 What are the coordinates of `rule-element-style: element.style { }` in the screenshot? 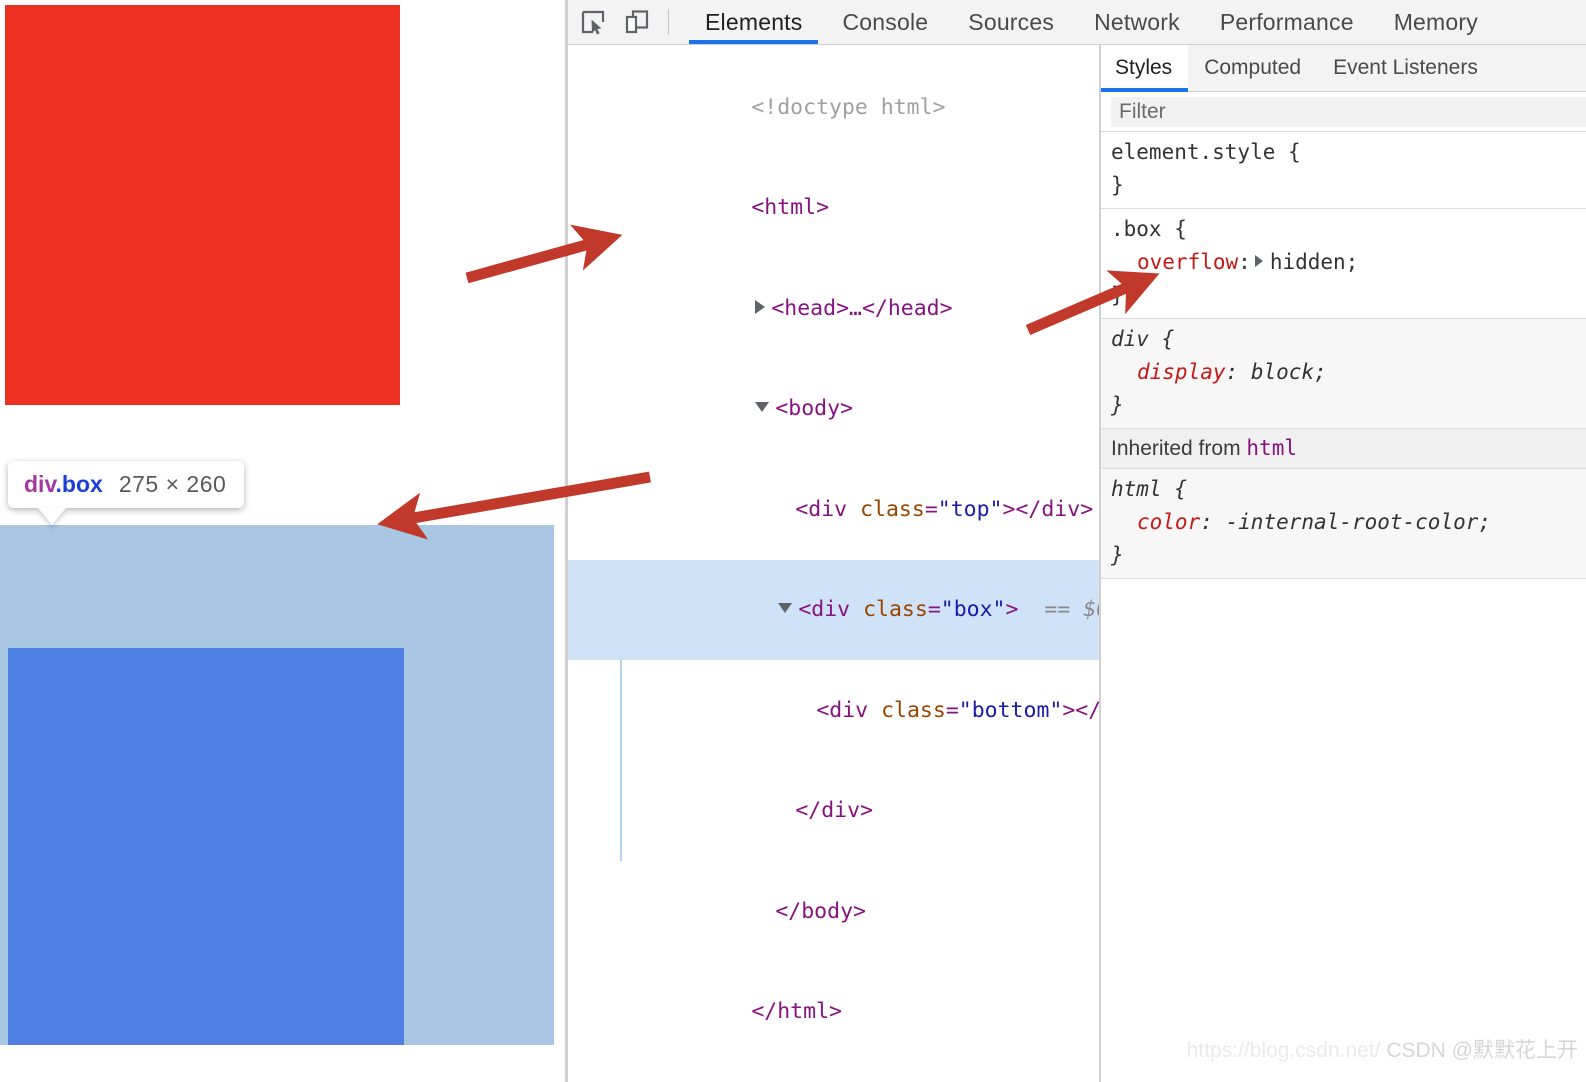 It's located at (1343, 170).